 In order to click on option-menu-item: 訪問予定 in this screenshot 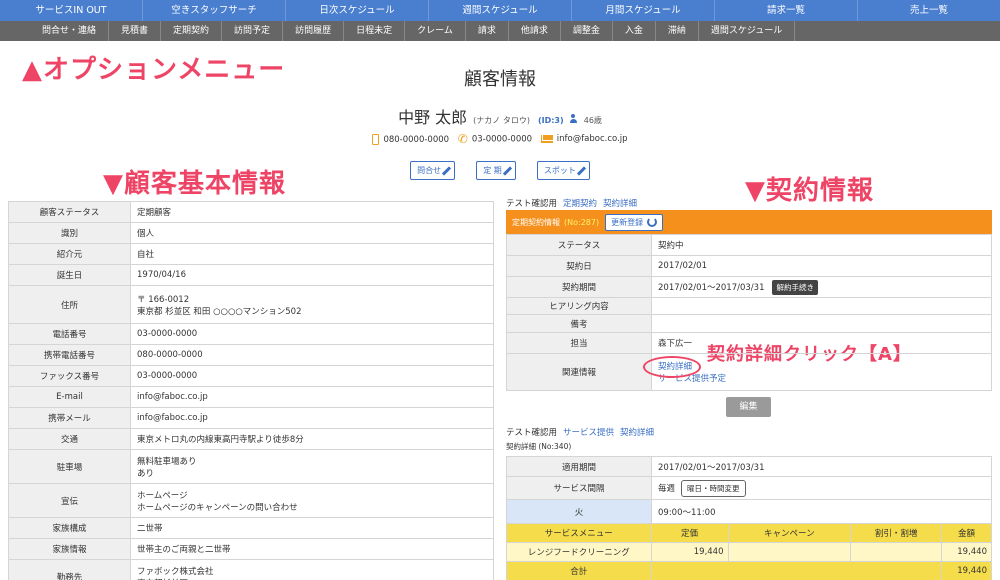, I will do `click(253, 31)`.